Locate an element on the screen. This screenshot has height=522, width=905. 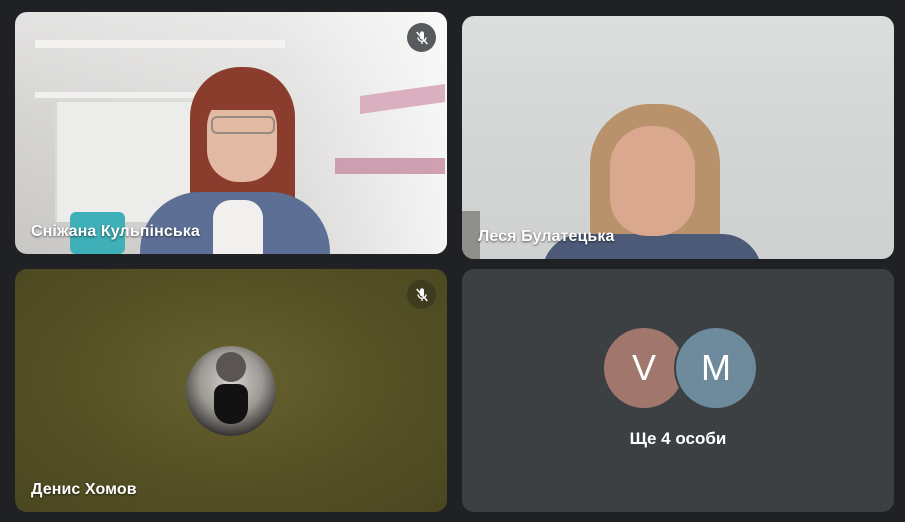
overflow-avatars: V M is located at coordinates (680, 368).